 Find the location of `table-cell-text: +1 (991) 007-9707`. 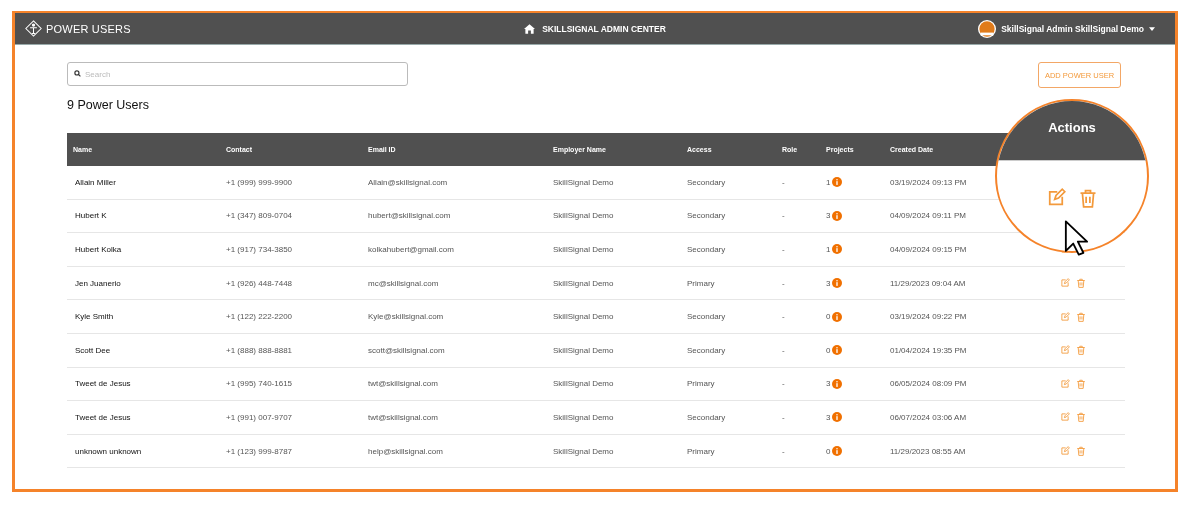

table-cell-text: +1 (991) 007-9707 is located at coordinates (259, 417).